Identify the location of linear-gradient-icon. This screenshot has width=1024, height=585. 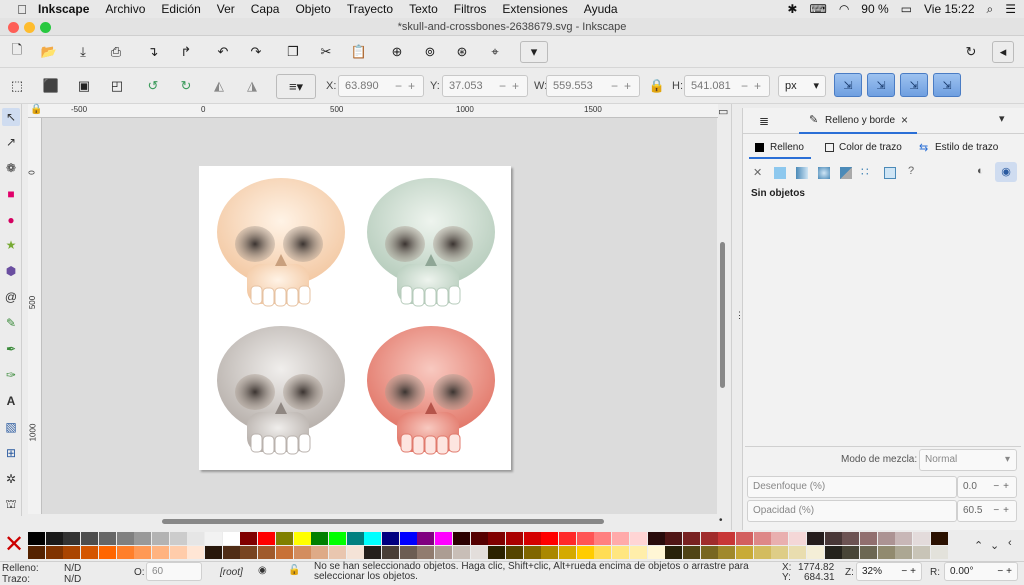
(802, 173).